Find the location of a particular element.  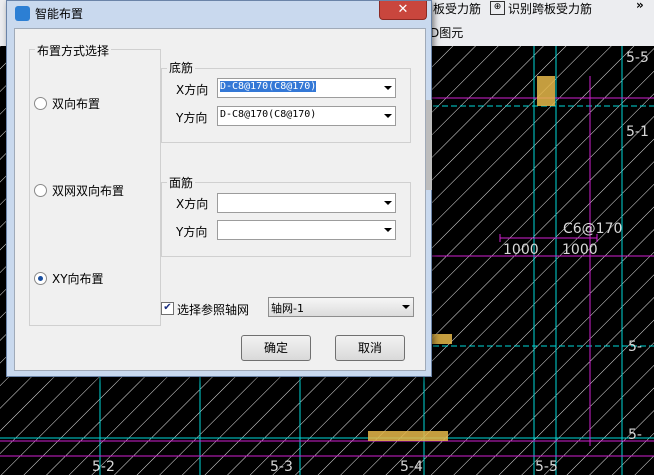

close-button: ✕ is located at coordinates (403, 10).